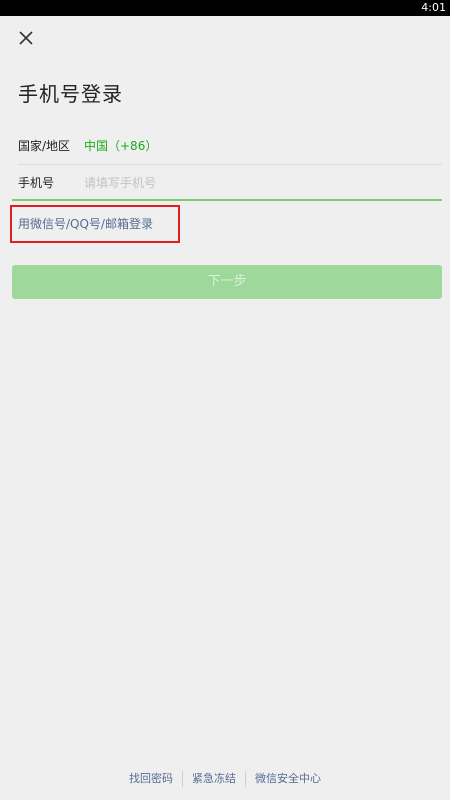  Describe the element at coordinates (225, 8) in the screenshot. I see `status-bar: 4:01` at that location.